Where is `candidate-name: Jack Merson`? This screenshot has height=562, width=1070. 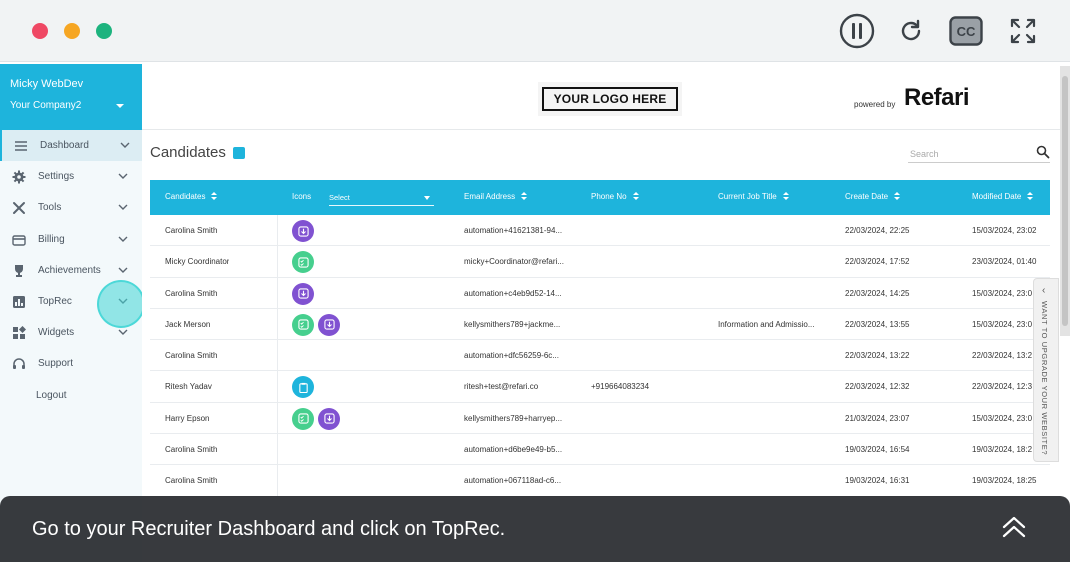 candidate-name: Jack Merson is located at coordinates (187, 324).